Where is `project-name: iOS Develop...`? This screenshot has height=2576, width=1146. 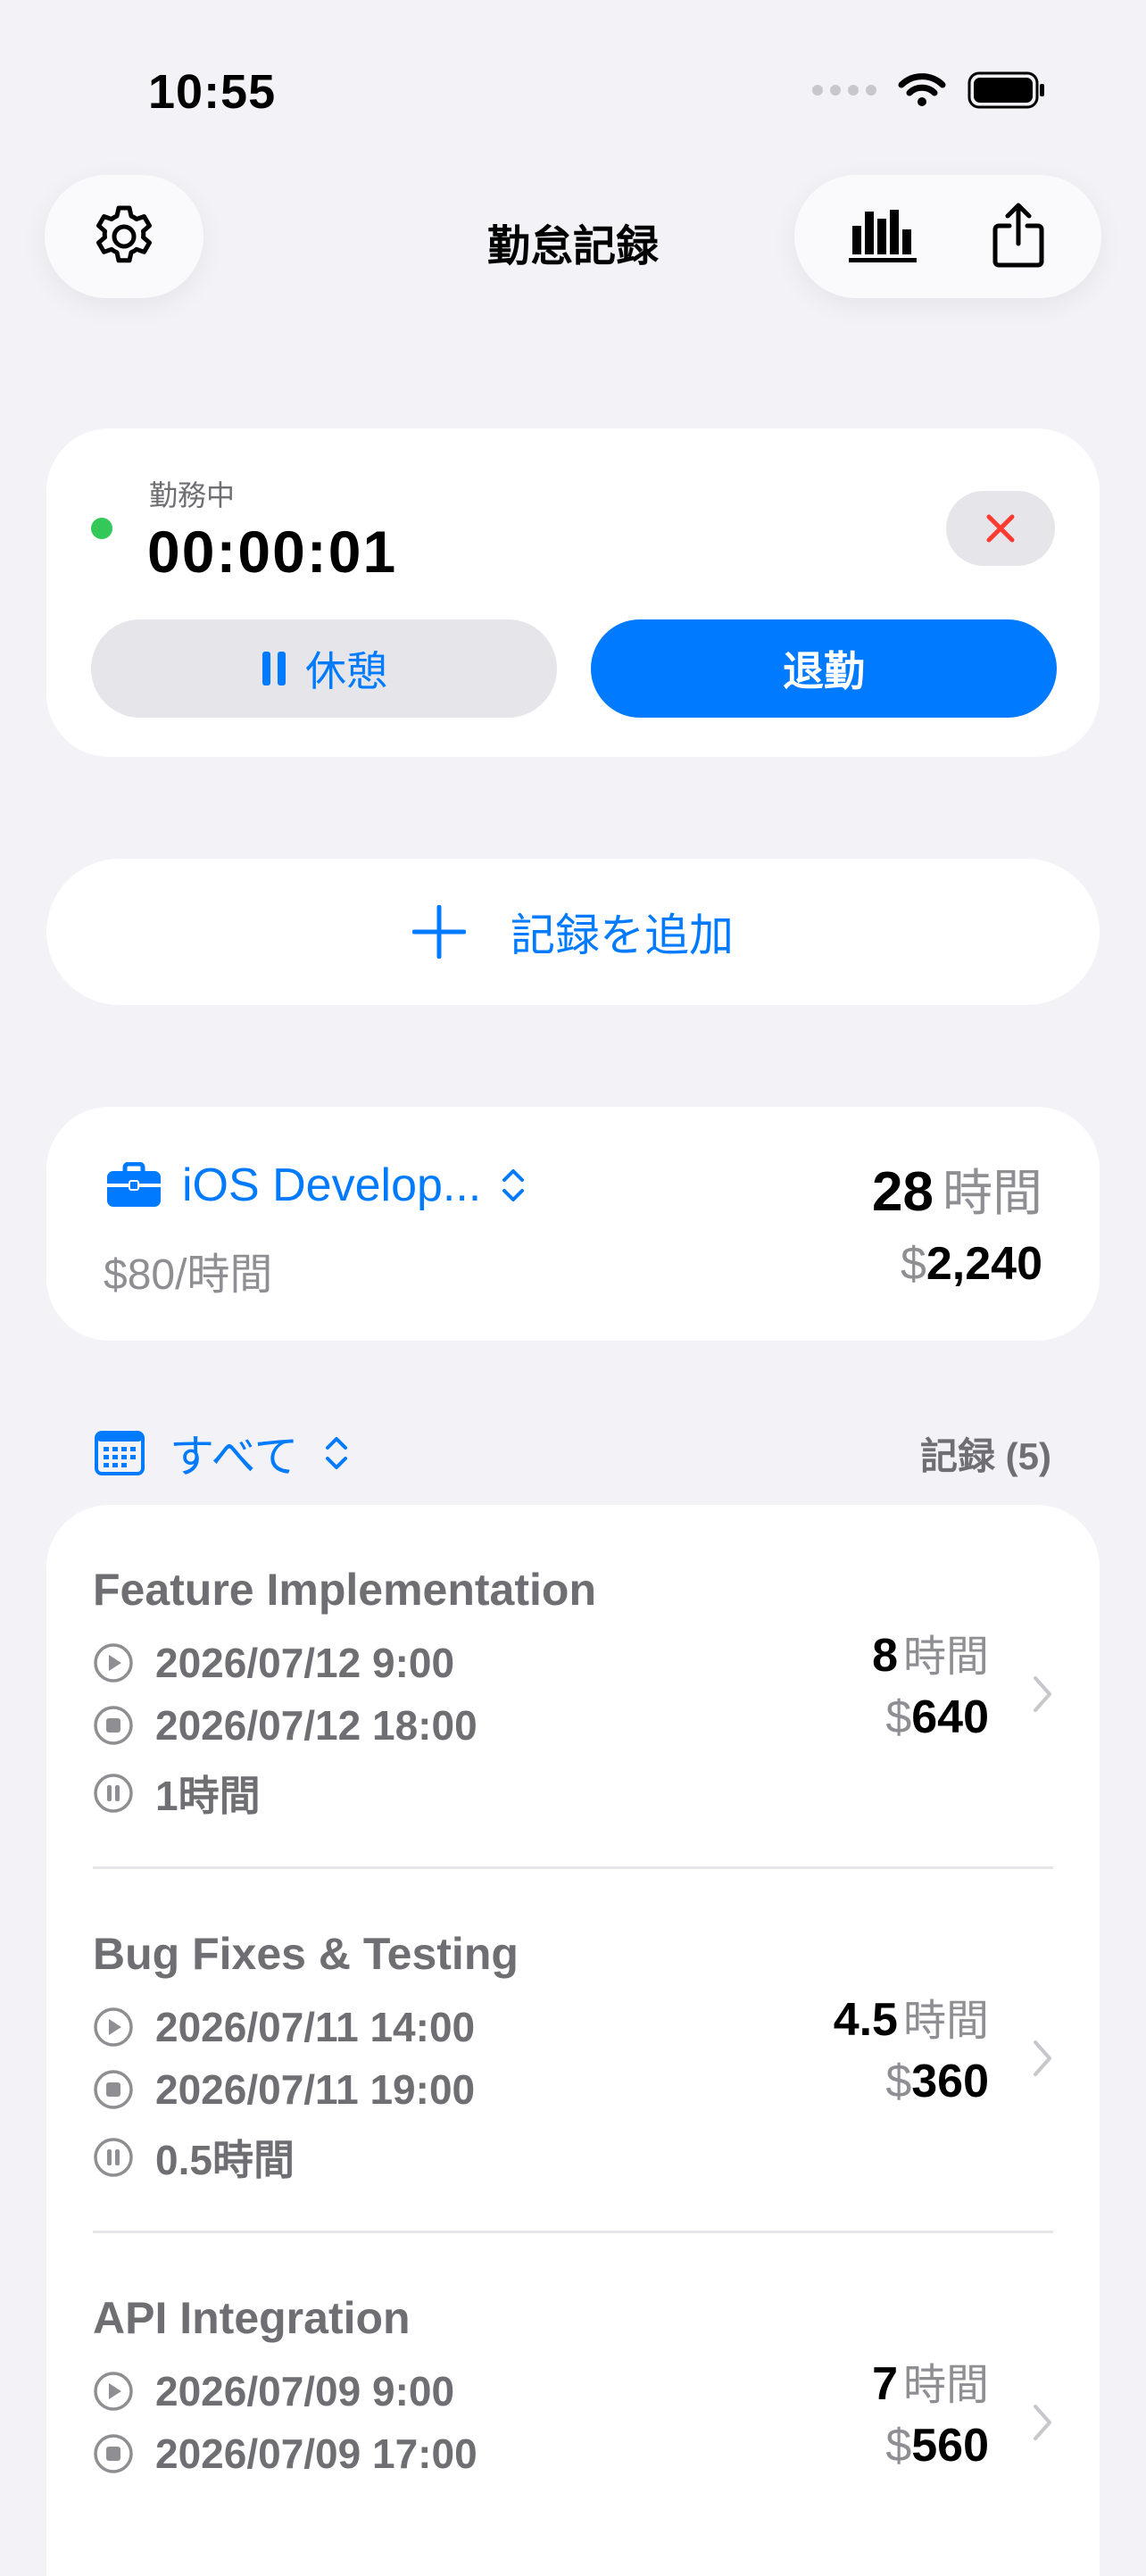 project-name: iOS Develop... is located at coordinates (332, 1185).